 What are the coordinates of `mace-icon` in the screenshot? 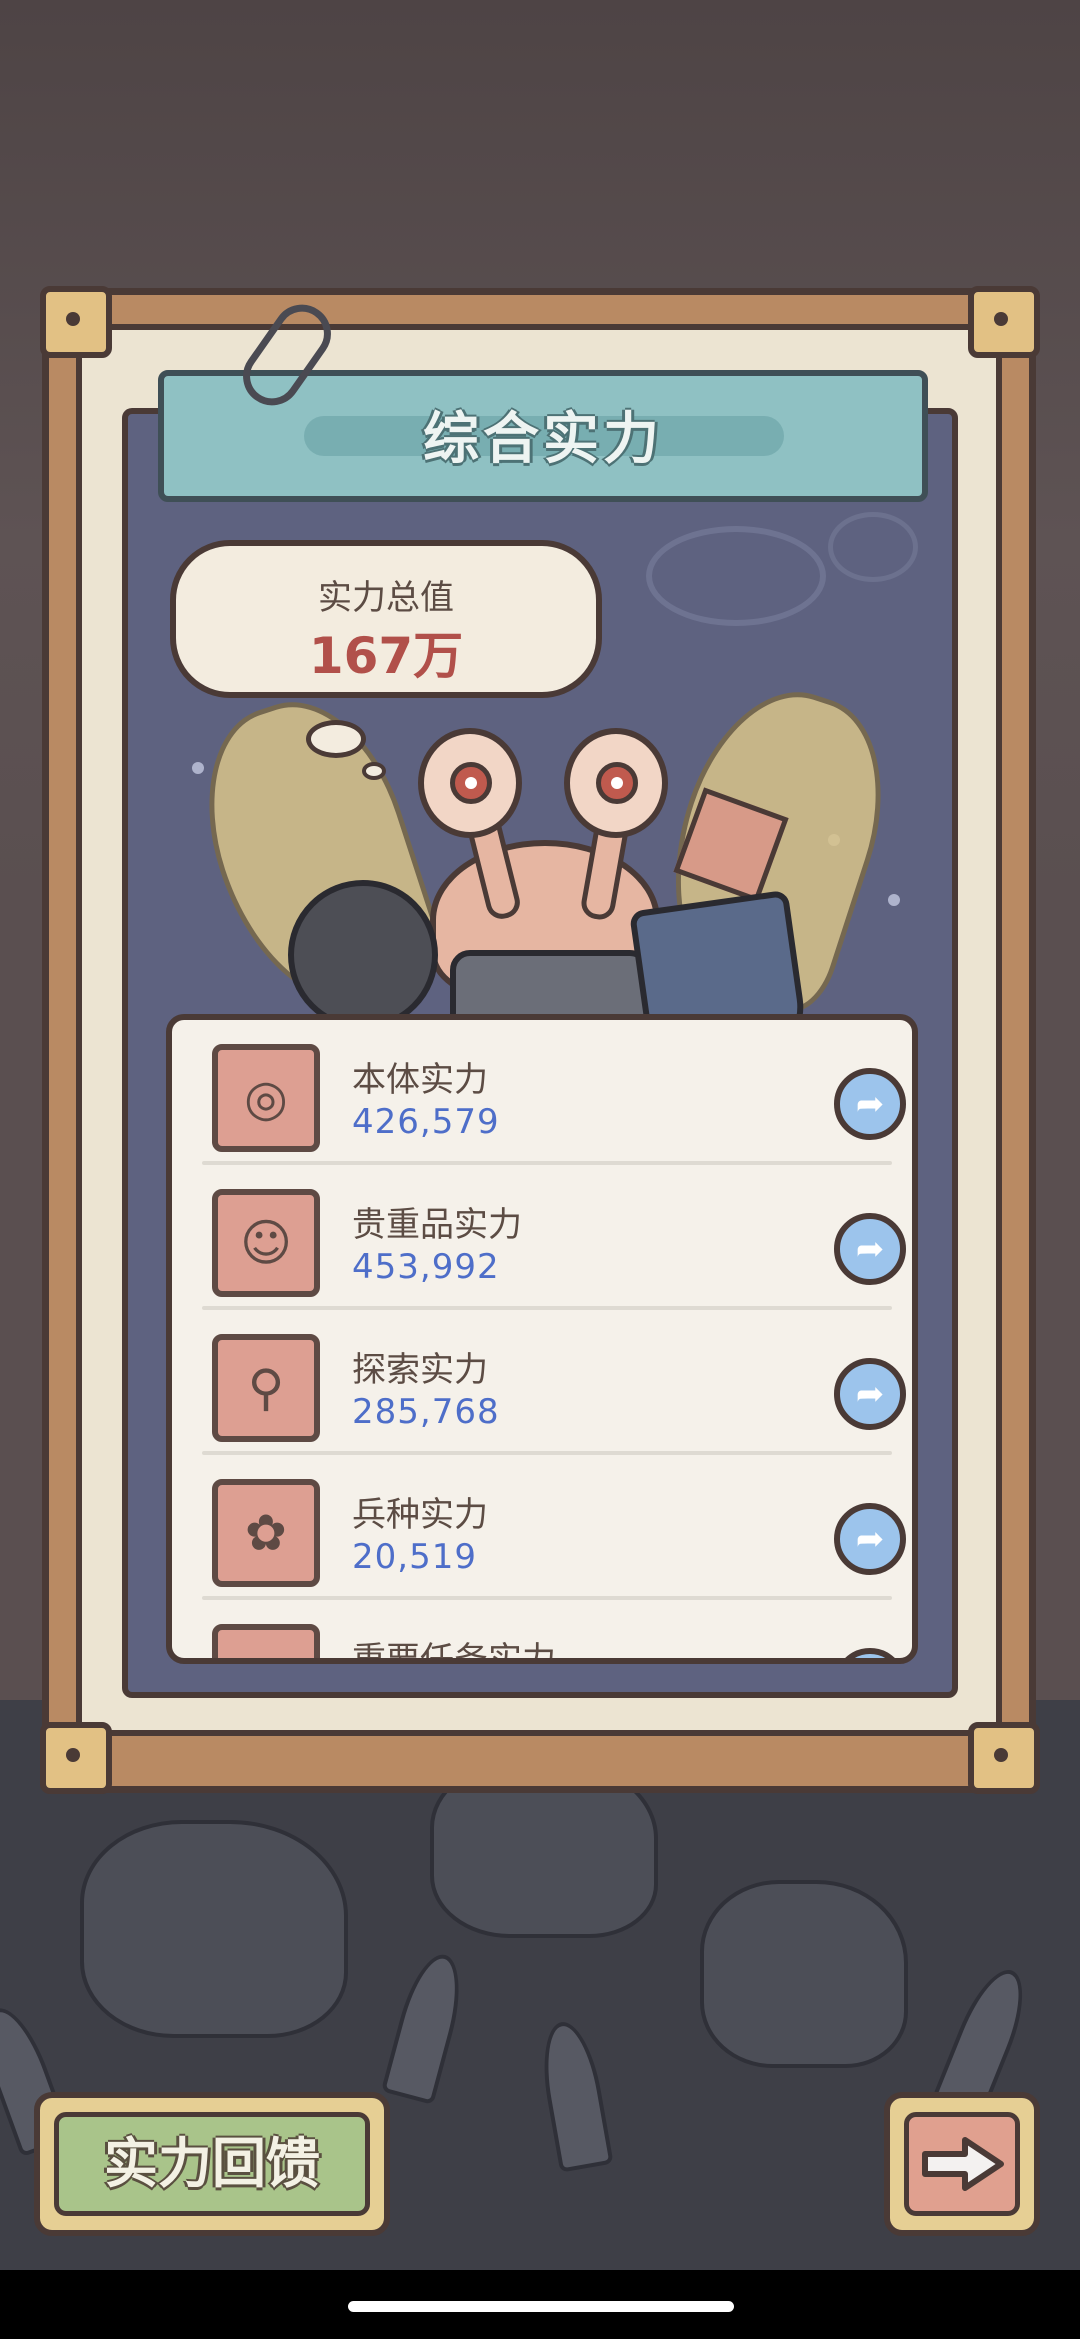 It's located at (363, 955).